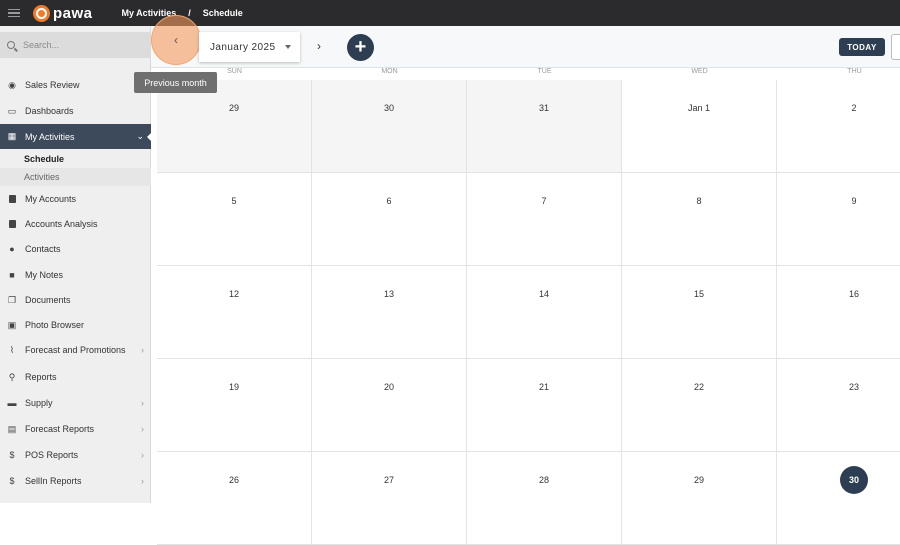 The image size is (900, 545). What do you see at coordinates (543, 387) in the screenshot?
I see `day-number: 21` at bounding box center [543, 387].